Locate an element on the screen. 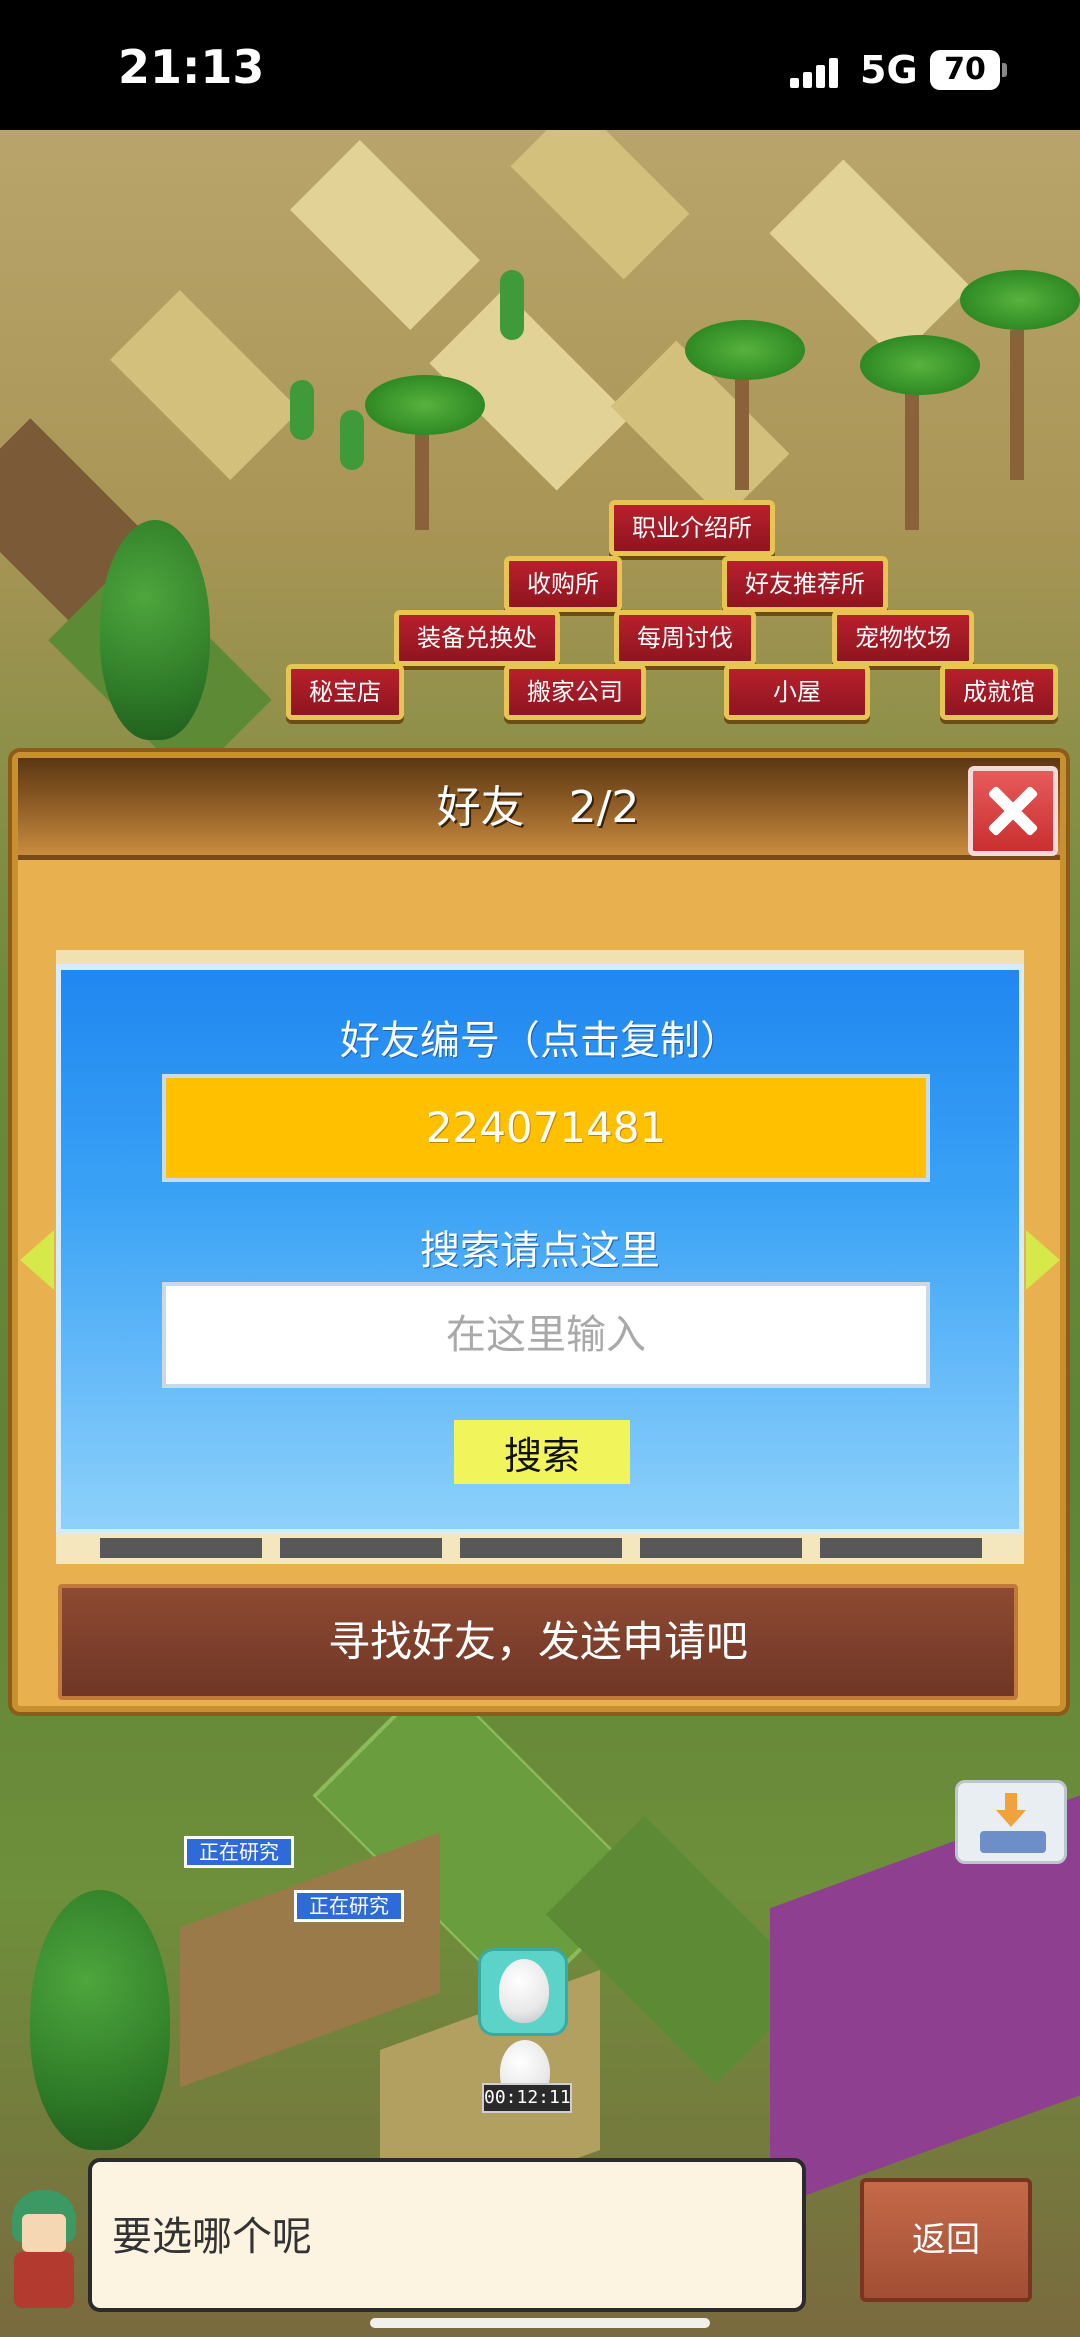  bed-icon is located at coordinates (1013, 1842).